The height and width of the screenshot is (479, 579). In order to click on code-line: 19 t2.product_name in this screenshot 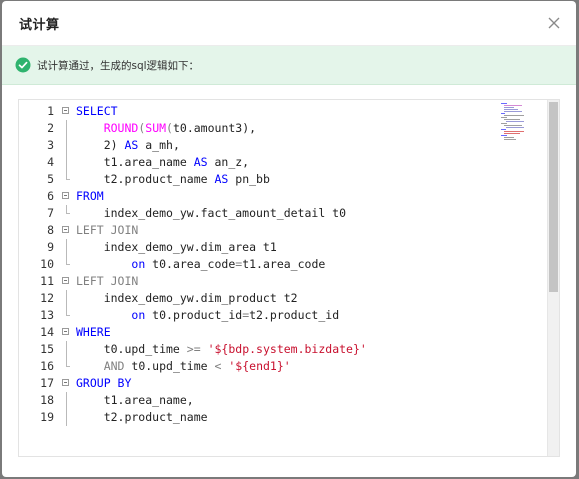, I will do `click(282, 417)`.